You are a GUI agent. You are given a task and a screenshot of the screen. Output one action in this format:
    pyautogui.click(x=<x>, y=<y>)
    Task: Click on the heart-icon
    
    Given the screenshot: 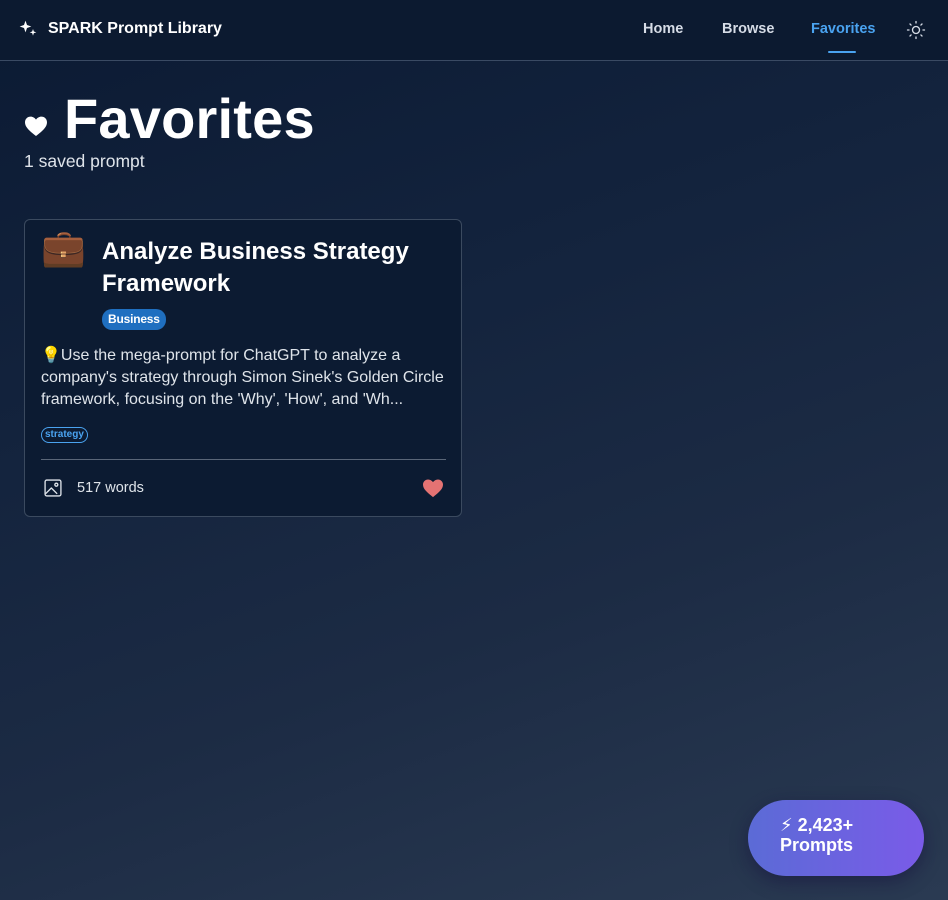 What is the action you would take?
    pyautogui.click(x=36, y=126)
    